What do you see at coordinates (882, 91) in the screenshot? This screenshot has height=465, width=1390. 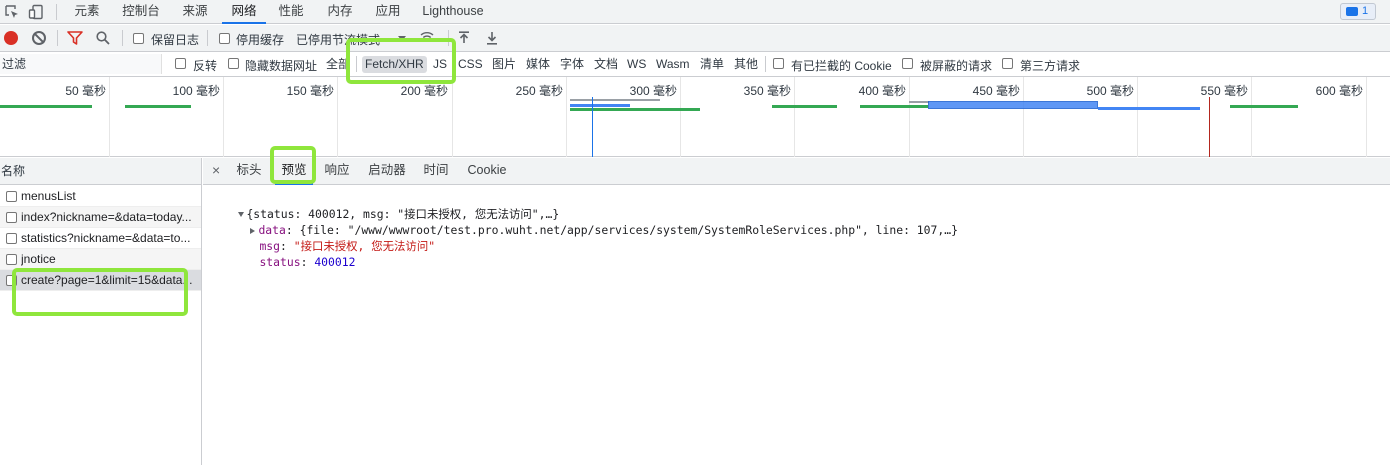 I see `time-tick: 400 毫秒` at bounding box center [882, 91].